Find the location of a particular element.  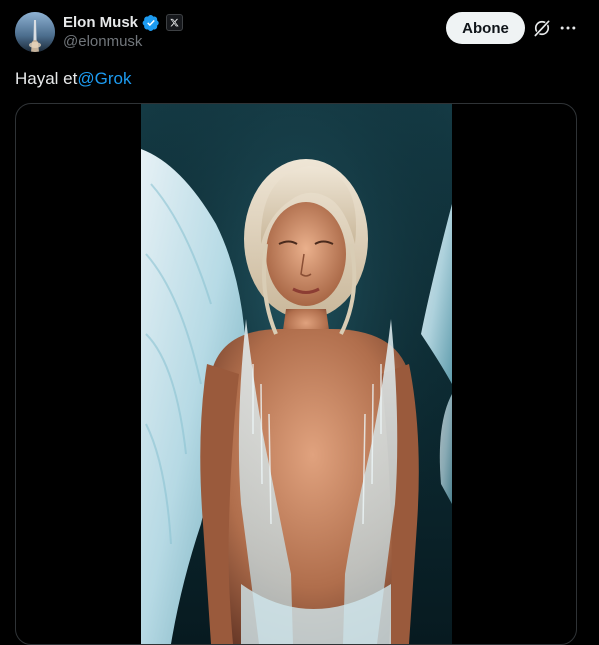

verified-badge-icon is located at coordinates (150, 22).